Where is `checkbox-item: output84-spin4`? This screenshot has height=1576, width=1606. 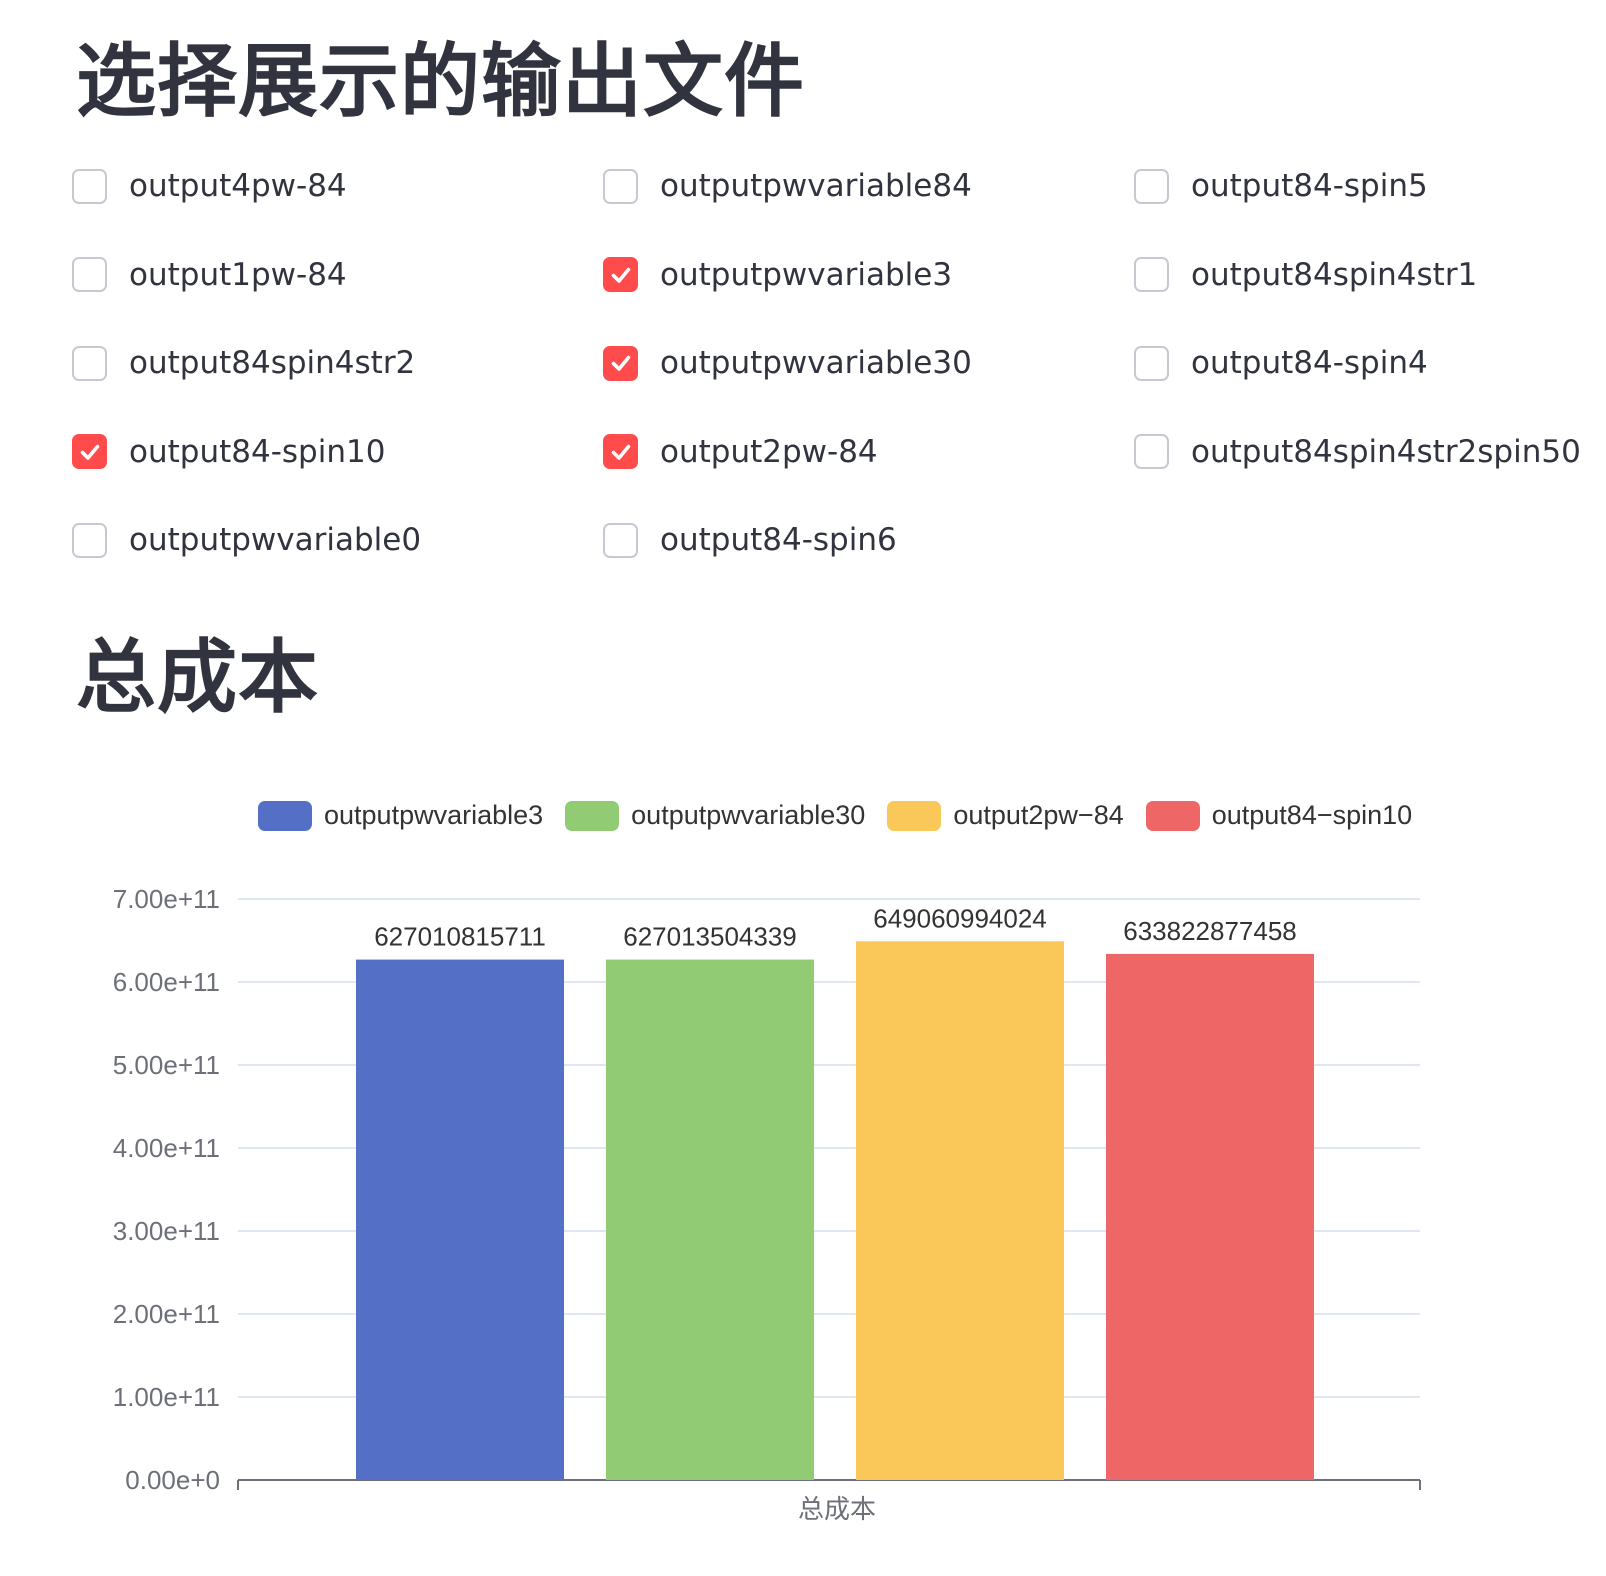
checkbox-item: output84-spin4 is located at coordinates (1363, 363).